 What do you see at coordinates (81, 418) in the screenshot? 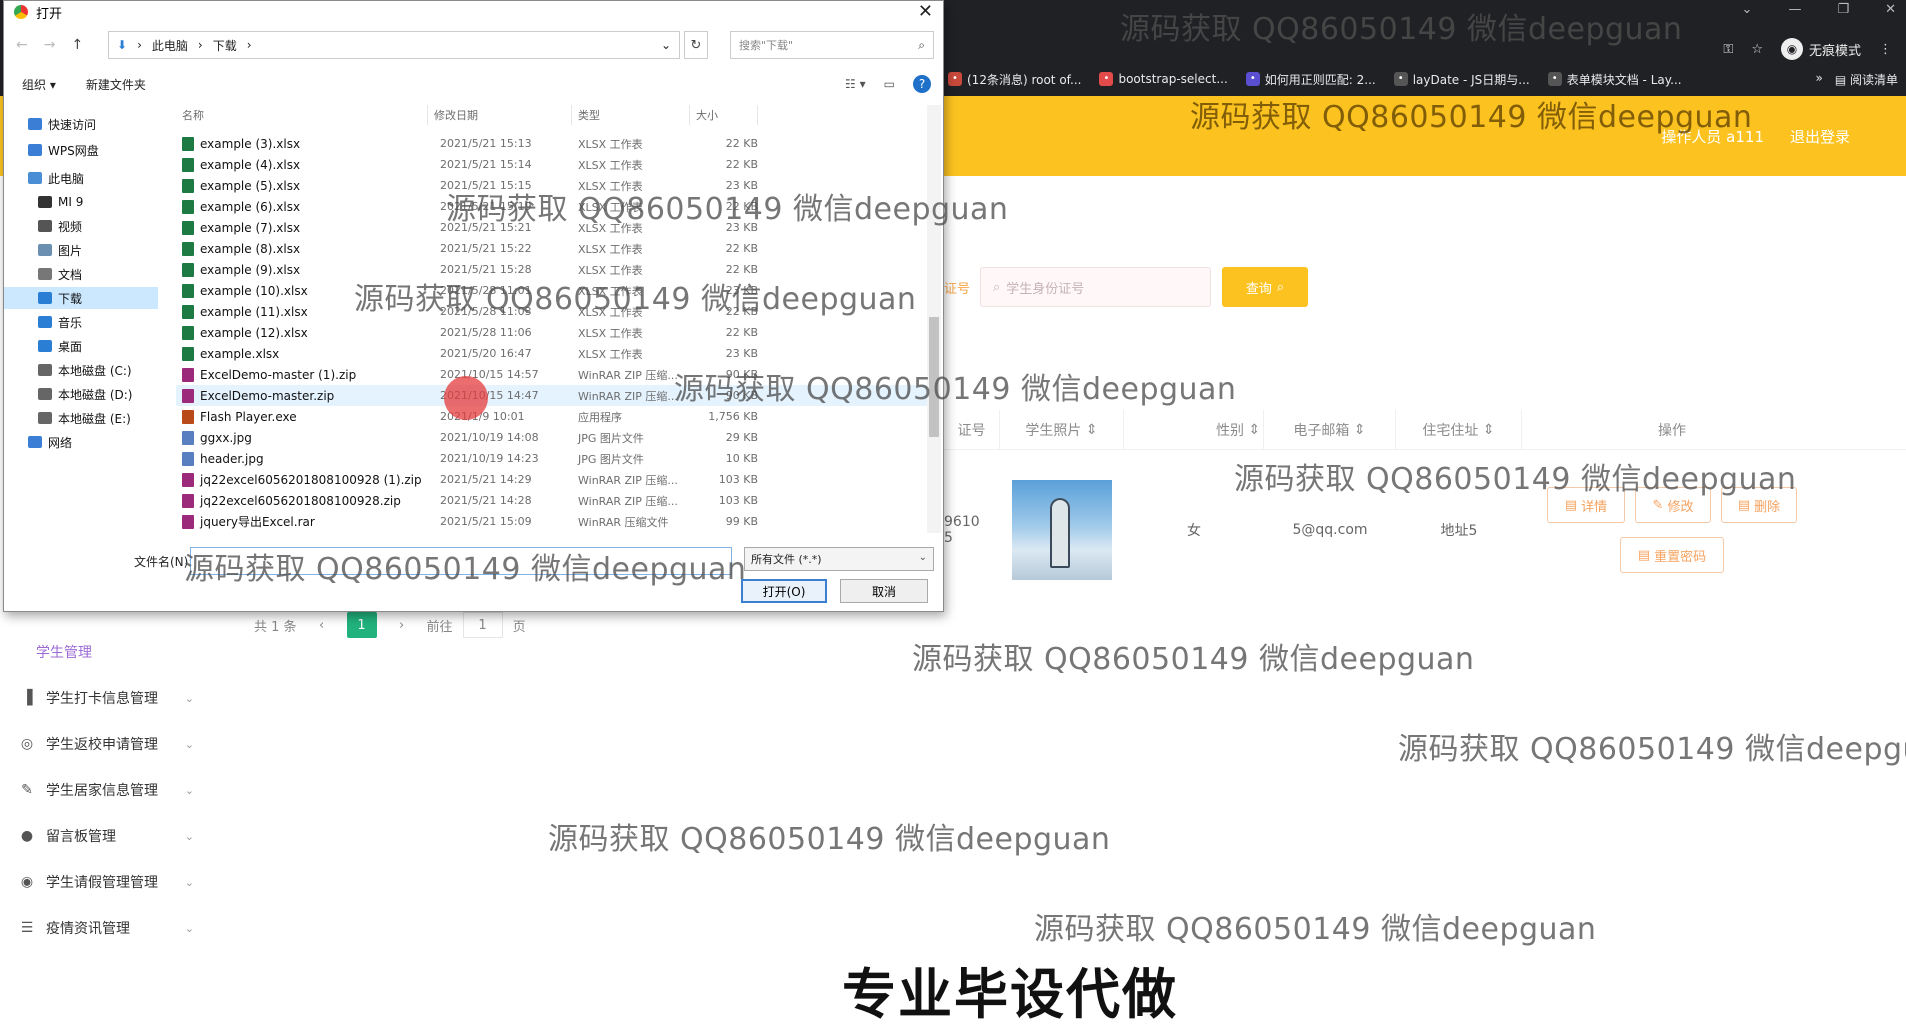
I see `nav-item: 本地磁盘 (E:)` at bounding box center [81, 418].